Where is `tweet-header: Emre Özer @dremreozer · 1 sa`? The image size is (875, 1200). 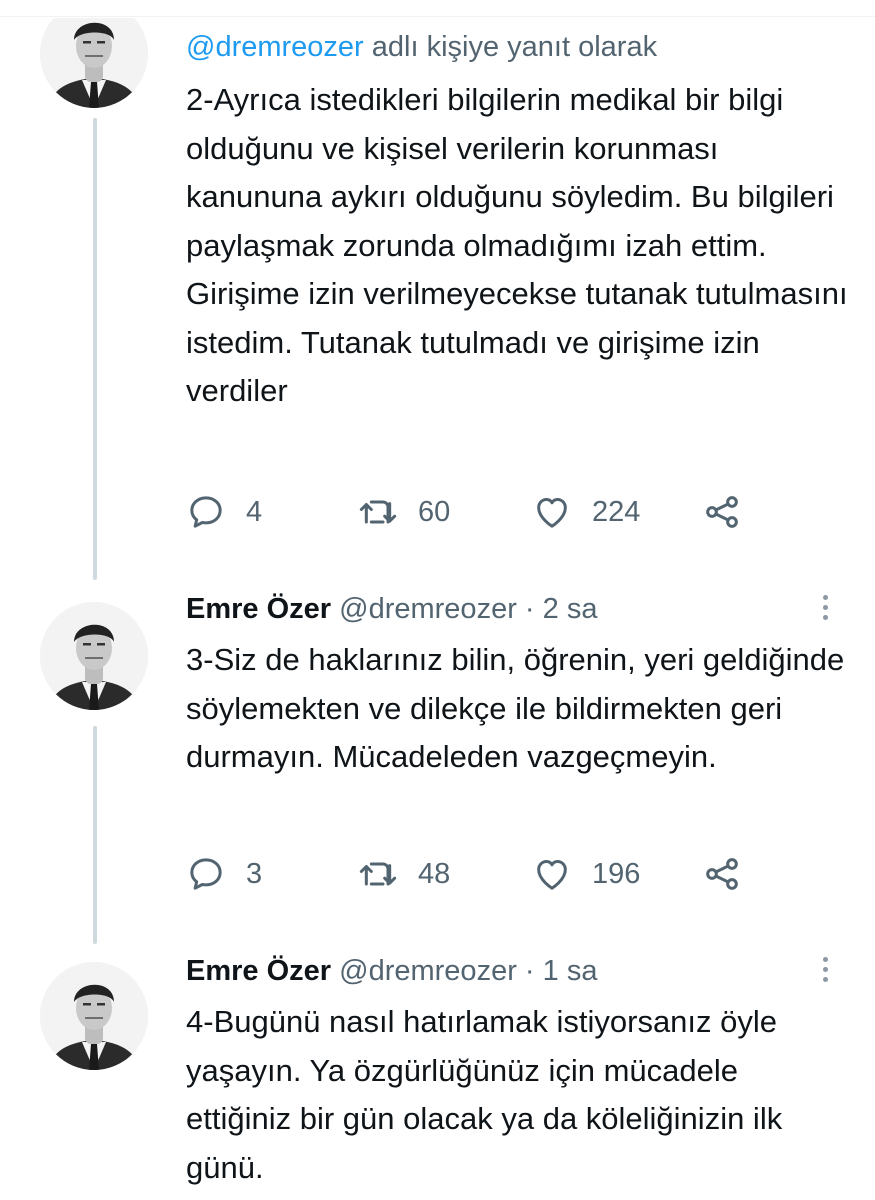 tweet-header: Emre Özer @dremreozer · 1 sa is located at coordinates (518, 971).